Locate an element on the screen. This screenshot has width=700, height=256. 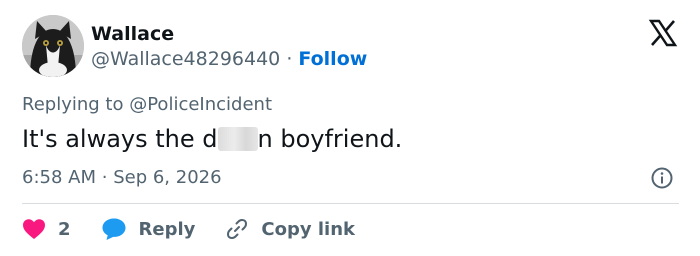
timestamp-row: 6:58 AM · Sep 6, 2026 is located at coordinates (122, 178).